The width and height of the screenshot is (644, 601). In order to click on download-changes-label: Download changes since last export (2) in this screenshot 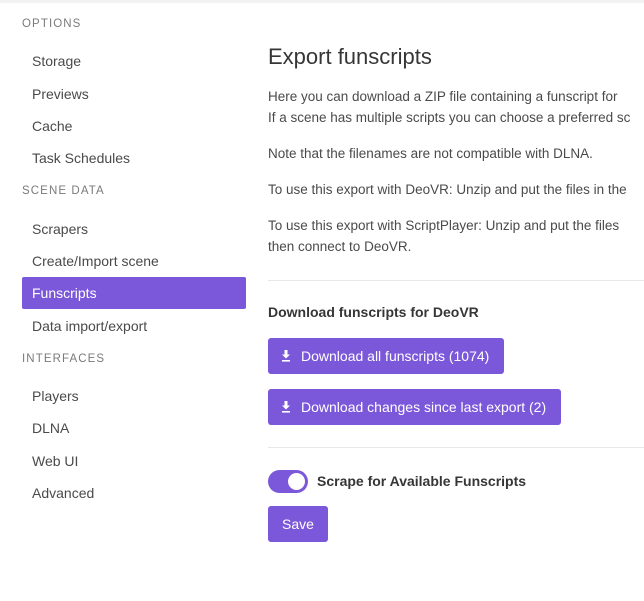, I will do `click(424, 407)`.